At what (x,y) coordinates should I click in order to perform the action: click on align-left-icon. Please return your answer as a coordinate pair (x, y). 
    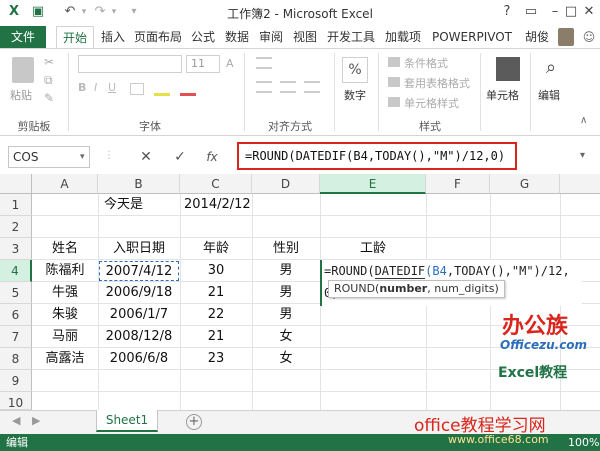
    Looking at the image, I should click on (264, 87).